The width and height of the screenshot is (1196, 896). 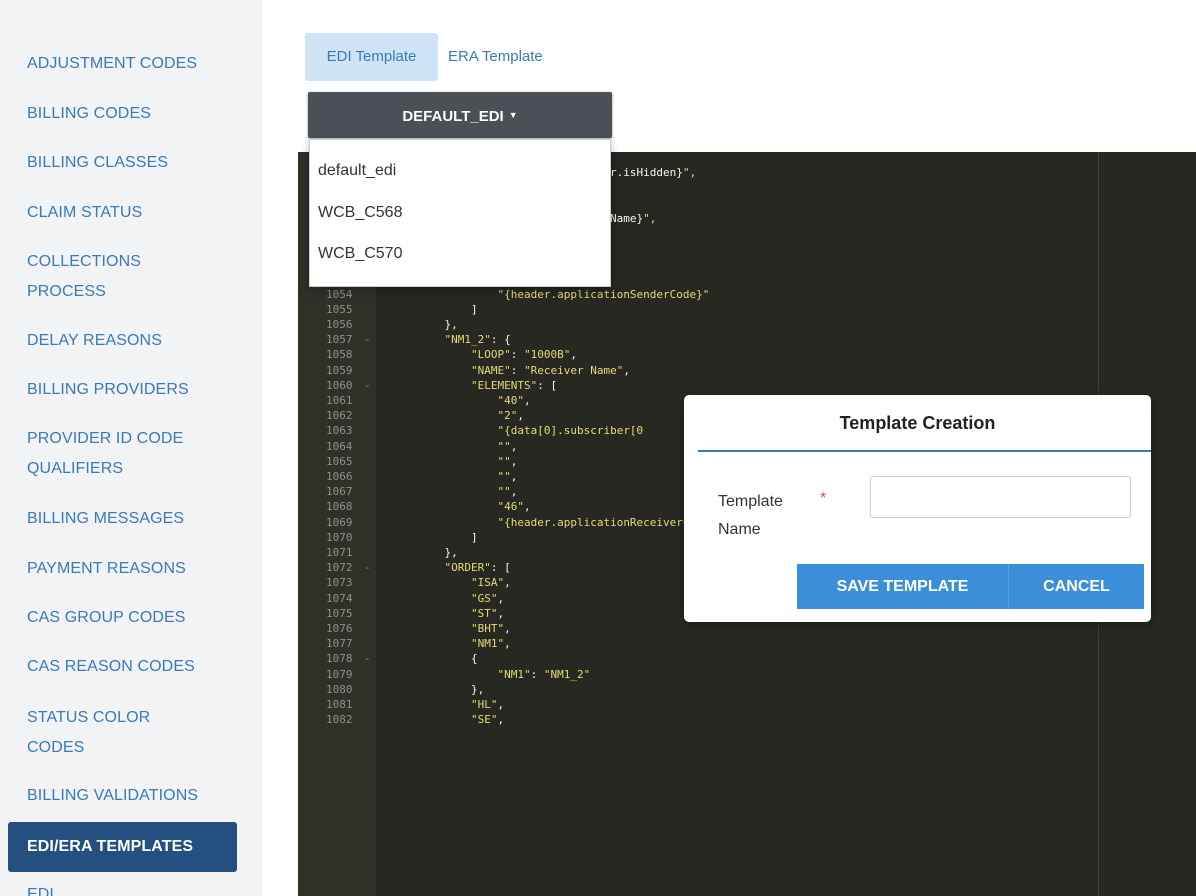 What do you see at coordinates (339, 537) in the screenshot?
I see `line-number: 1070` at bounding box center [339, 537].